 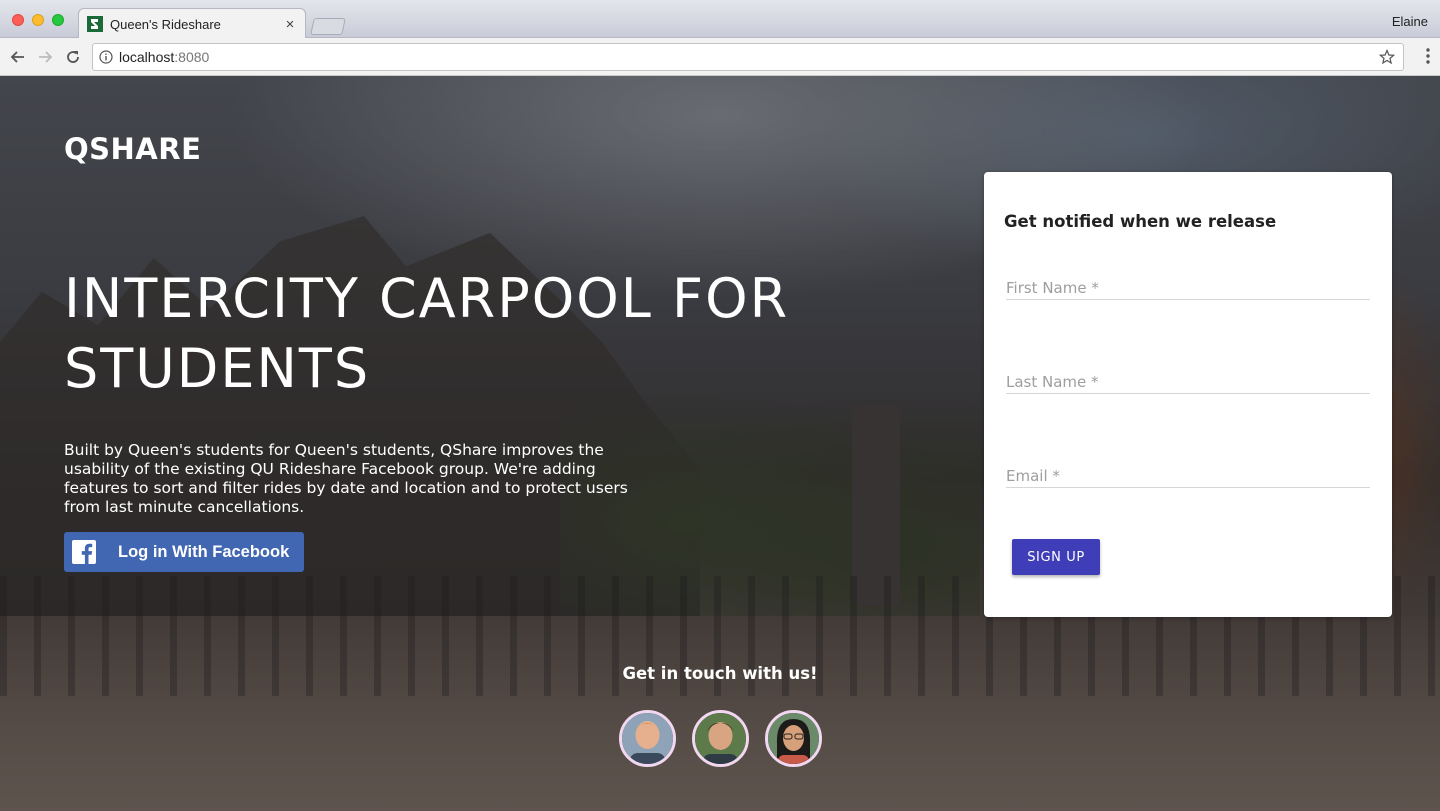 What do you see at coordinates (95, 24) in the screenshot?
I see `site-favicon-icon` at bounding box center [95, 24].